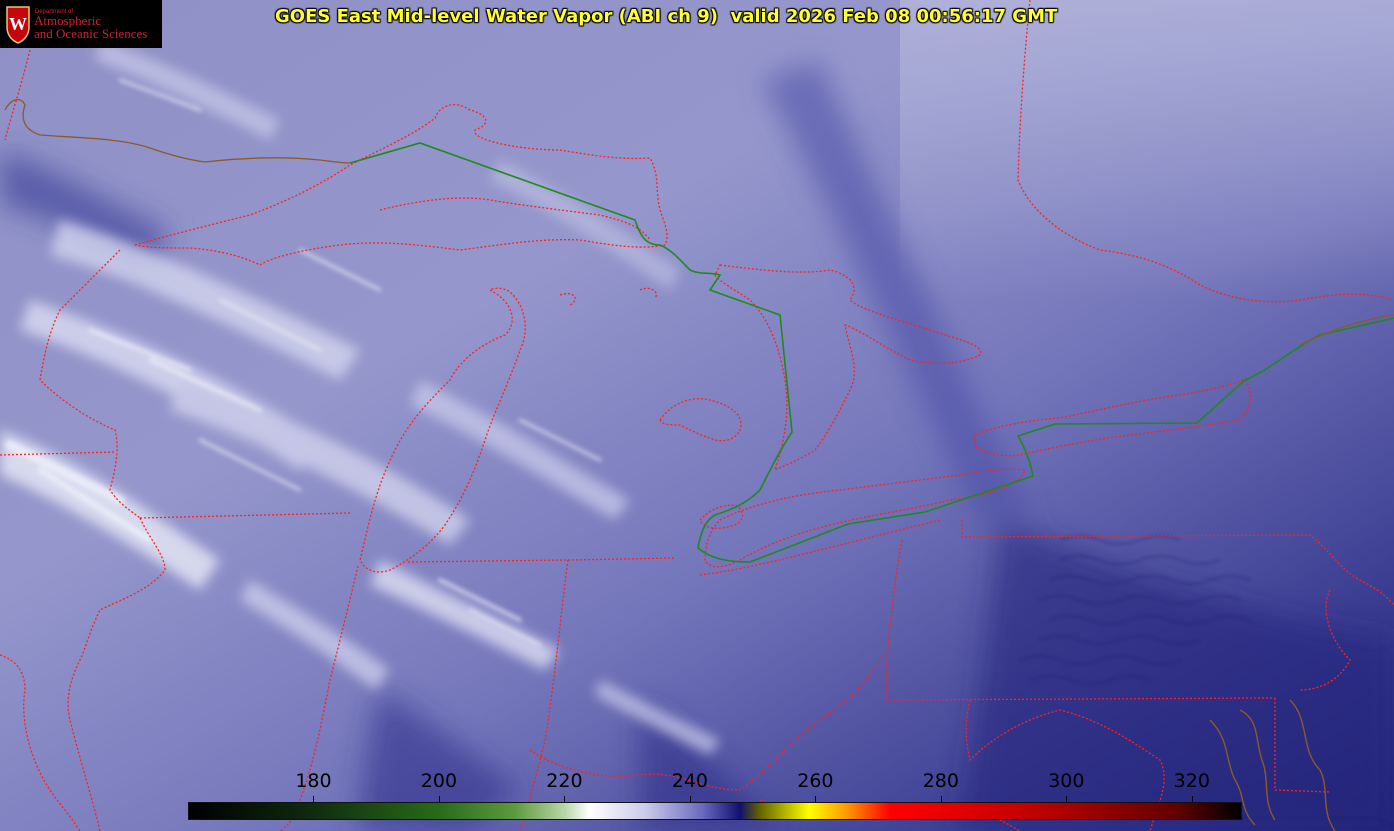 The width and height of the screenshot is (1394, 831). I want to click on crest-letter: W, so click(18, 24).